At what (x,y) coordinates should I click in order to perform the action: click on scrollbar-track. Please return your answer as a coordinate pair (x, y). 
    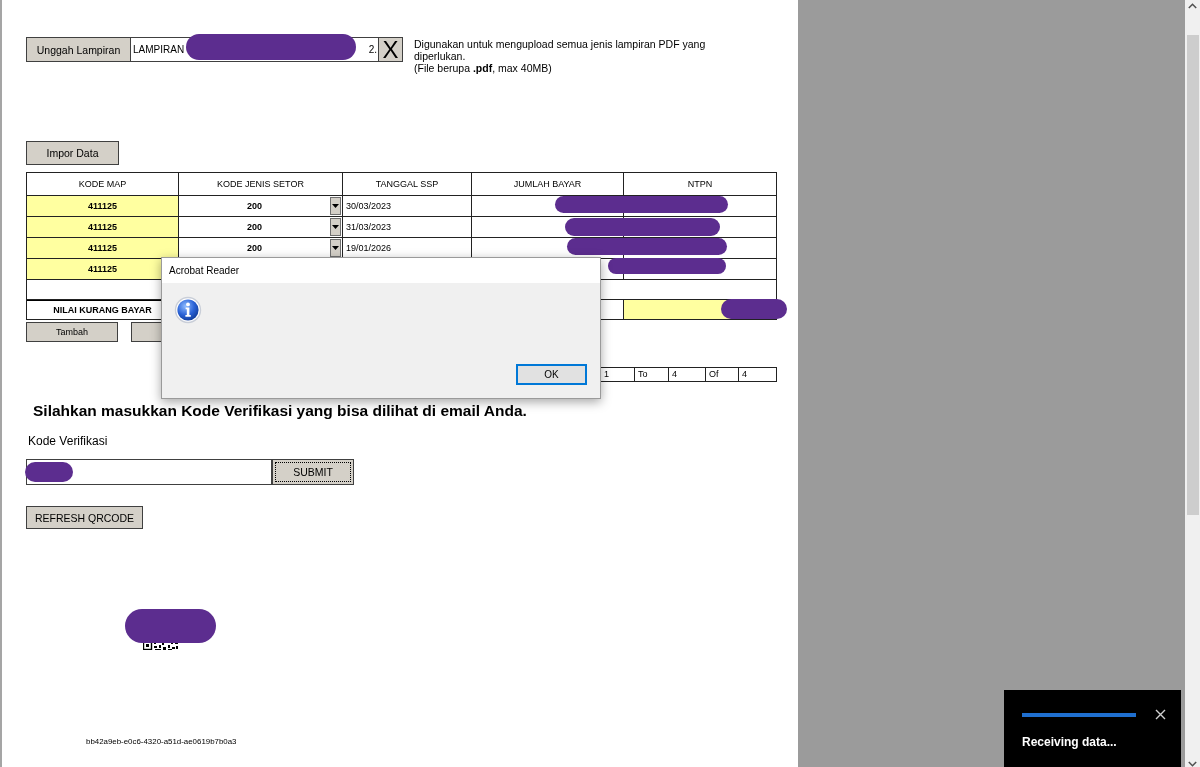
    Looking at the image, I should click on (1192, 383).